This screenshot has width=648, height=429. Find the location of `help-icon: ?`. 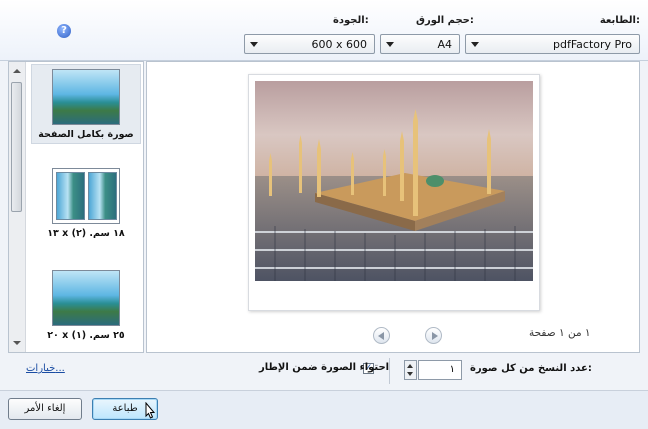

help-icon: ? is located at coordinates (64, 31).